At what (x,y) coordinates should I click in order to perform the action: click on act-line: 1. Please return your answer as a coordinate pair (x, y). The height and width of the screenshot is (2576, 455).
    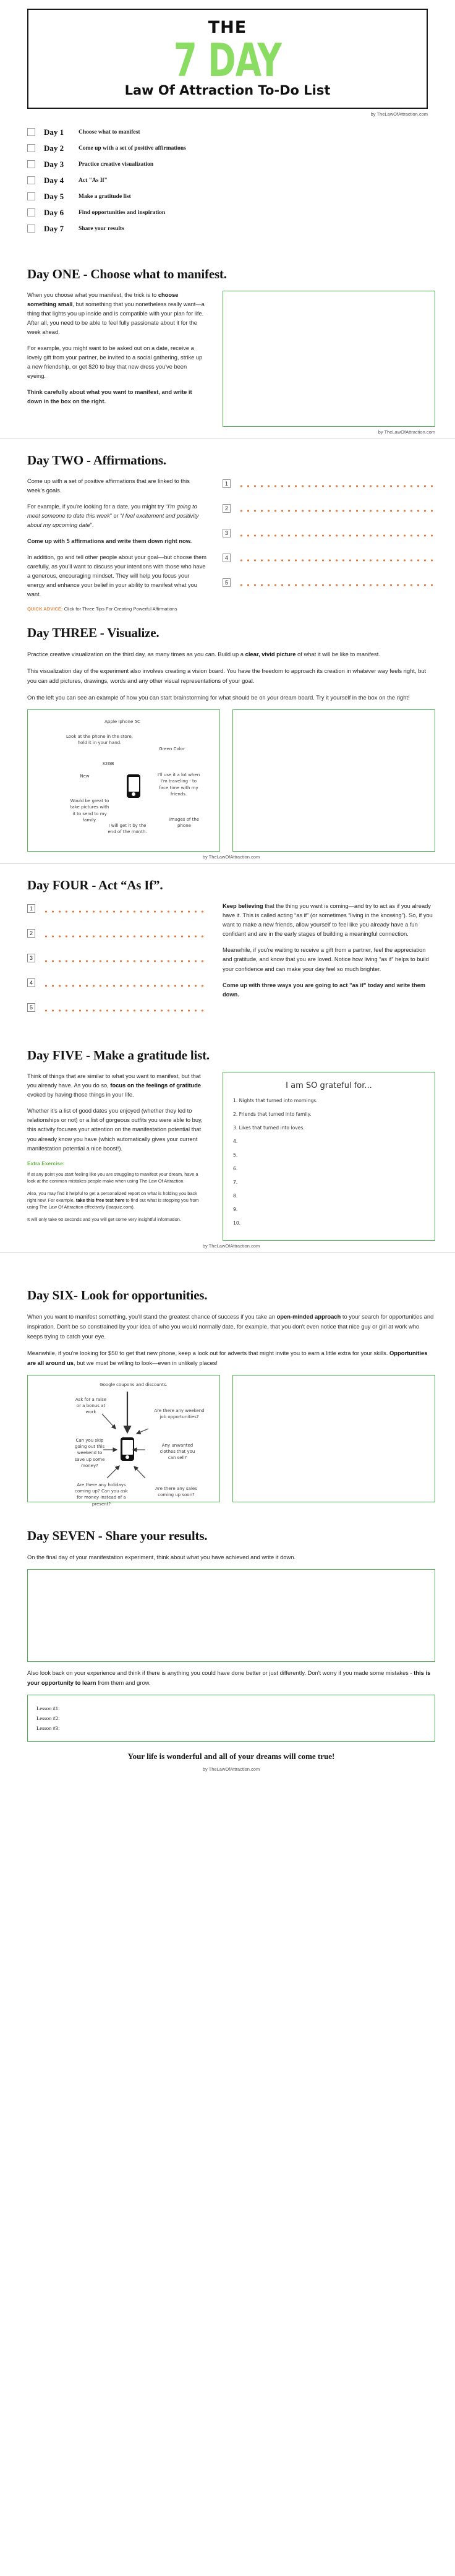
    Looking at the image, I should click on (117, 909).